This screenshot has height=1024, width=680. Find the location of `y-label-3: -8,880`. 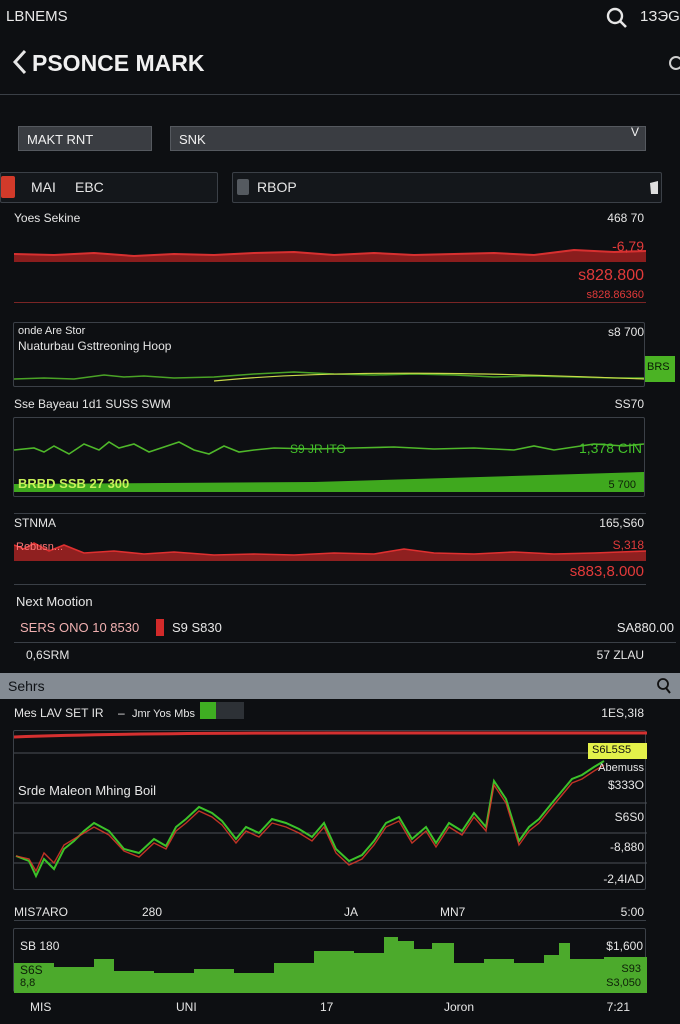

y-label-3: -8,880 is located at coordinates (626, 847).